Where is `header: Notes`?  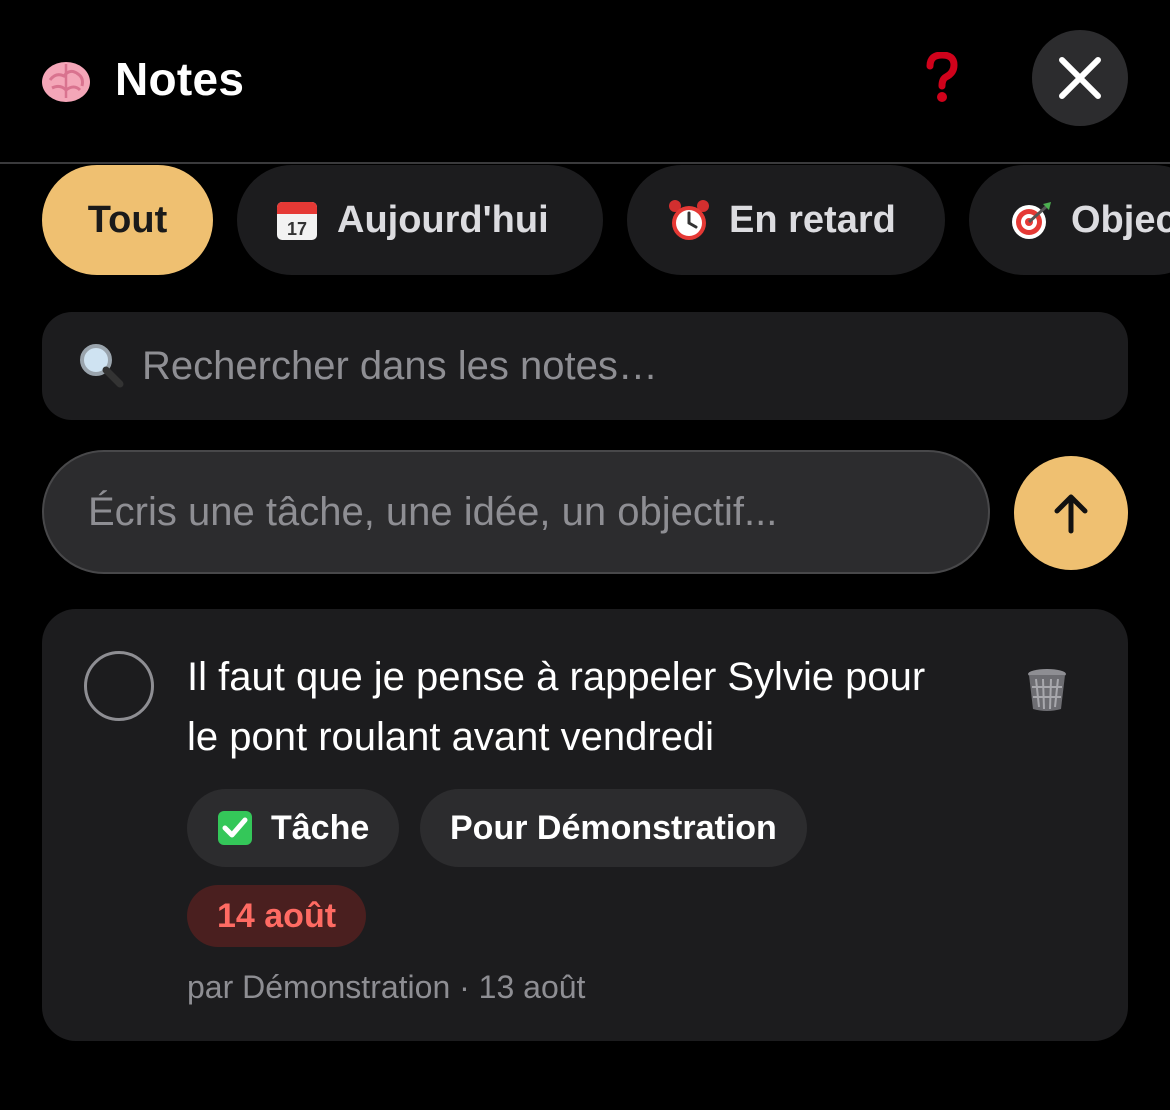
header: Notes is located at coordinates (585, 82).